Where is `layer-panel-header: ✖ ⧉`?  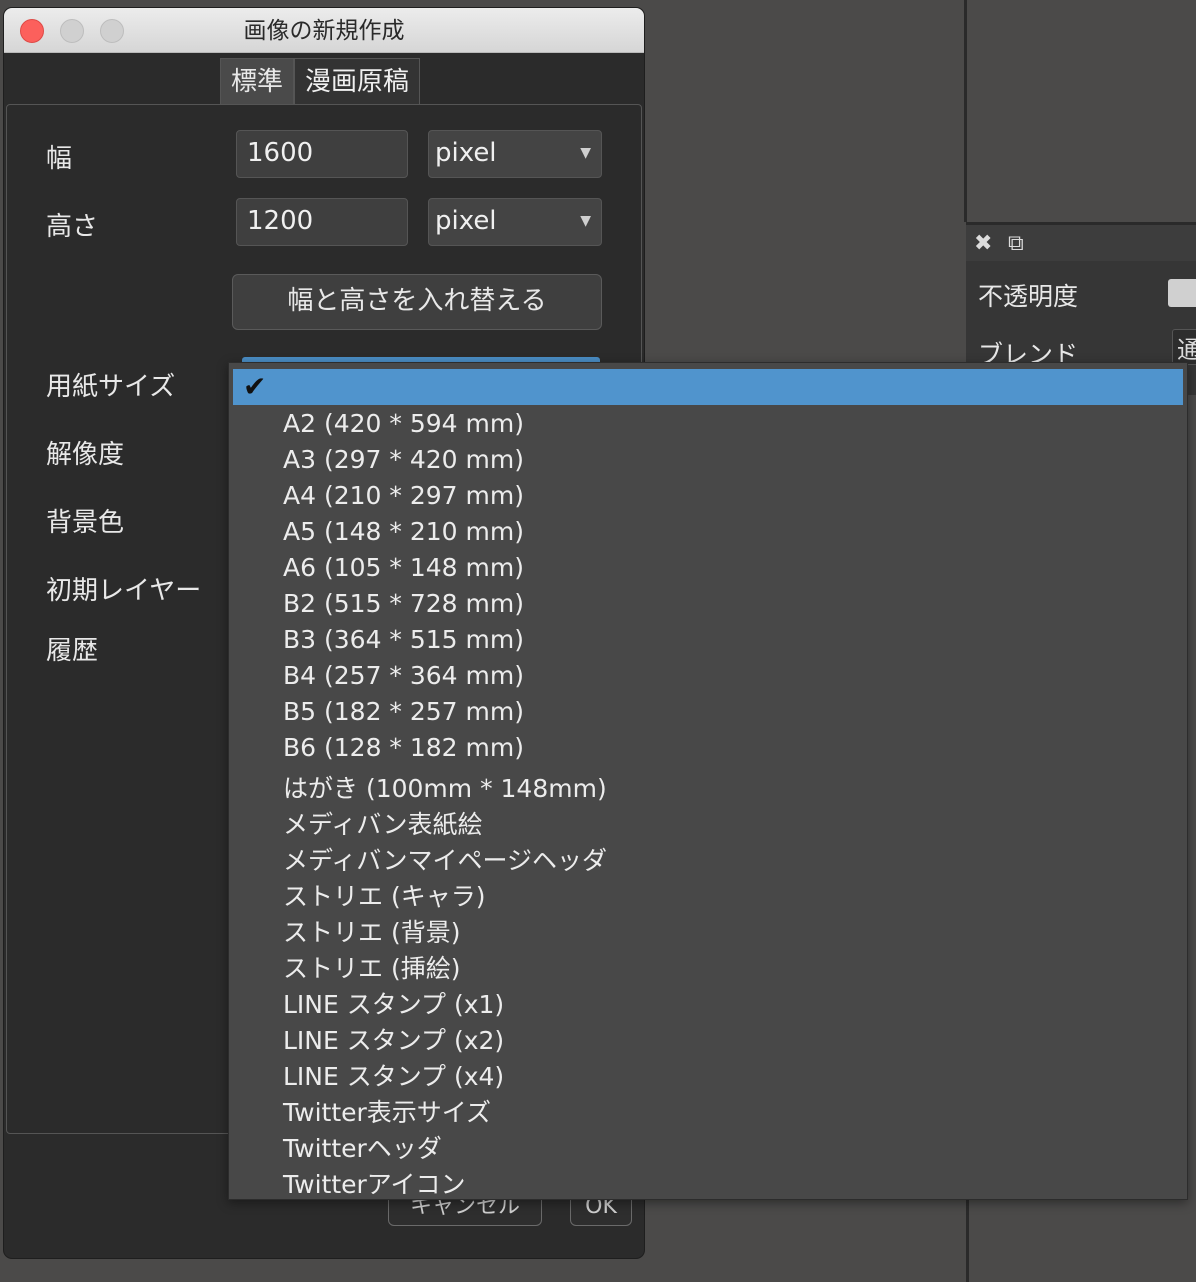
layer-panel-header: ✖ ⧉ is located at coordinates (1081, 243).